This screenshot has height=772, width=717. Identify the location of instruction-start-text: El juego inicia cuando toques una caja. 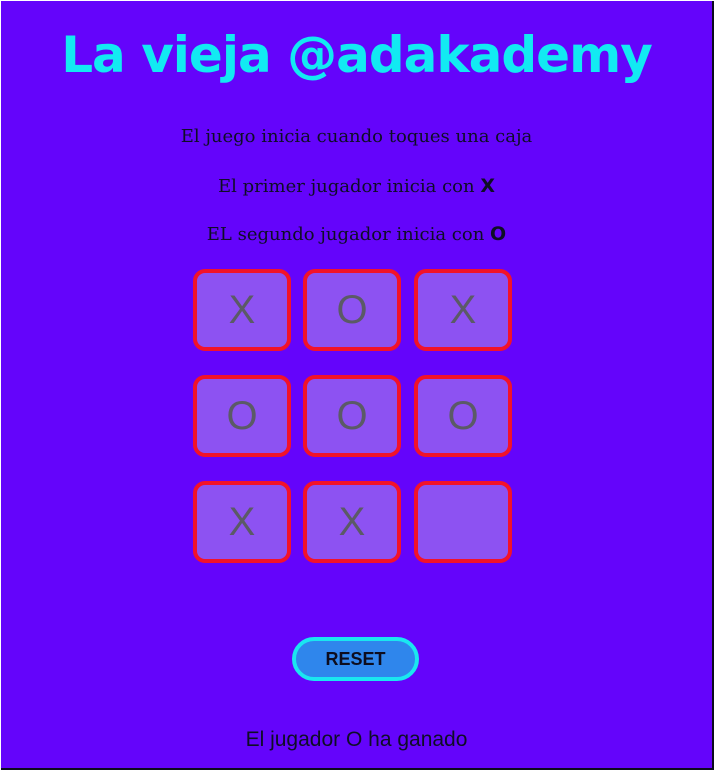
(356, 136).